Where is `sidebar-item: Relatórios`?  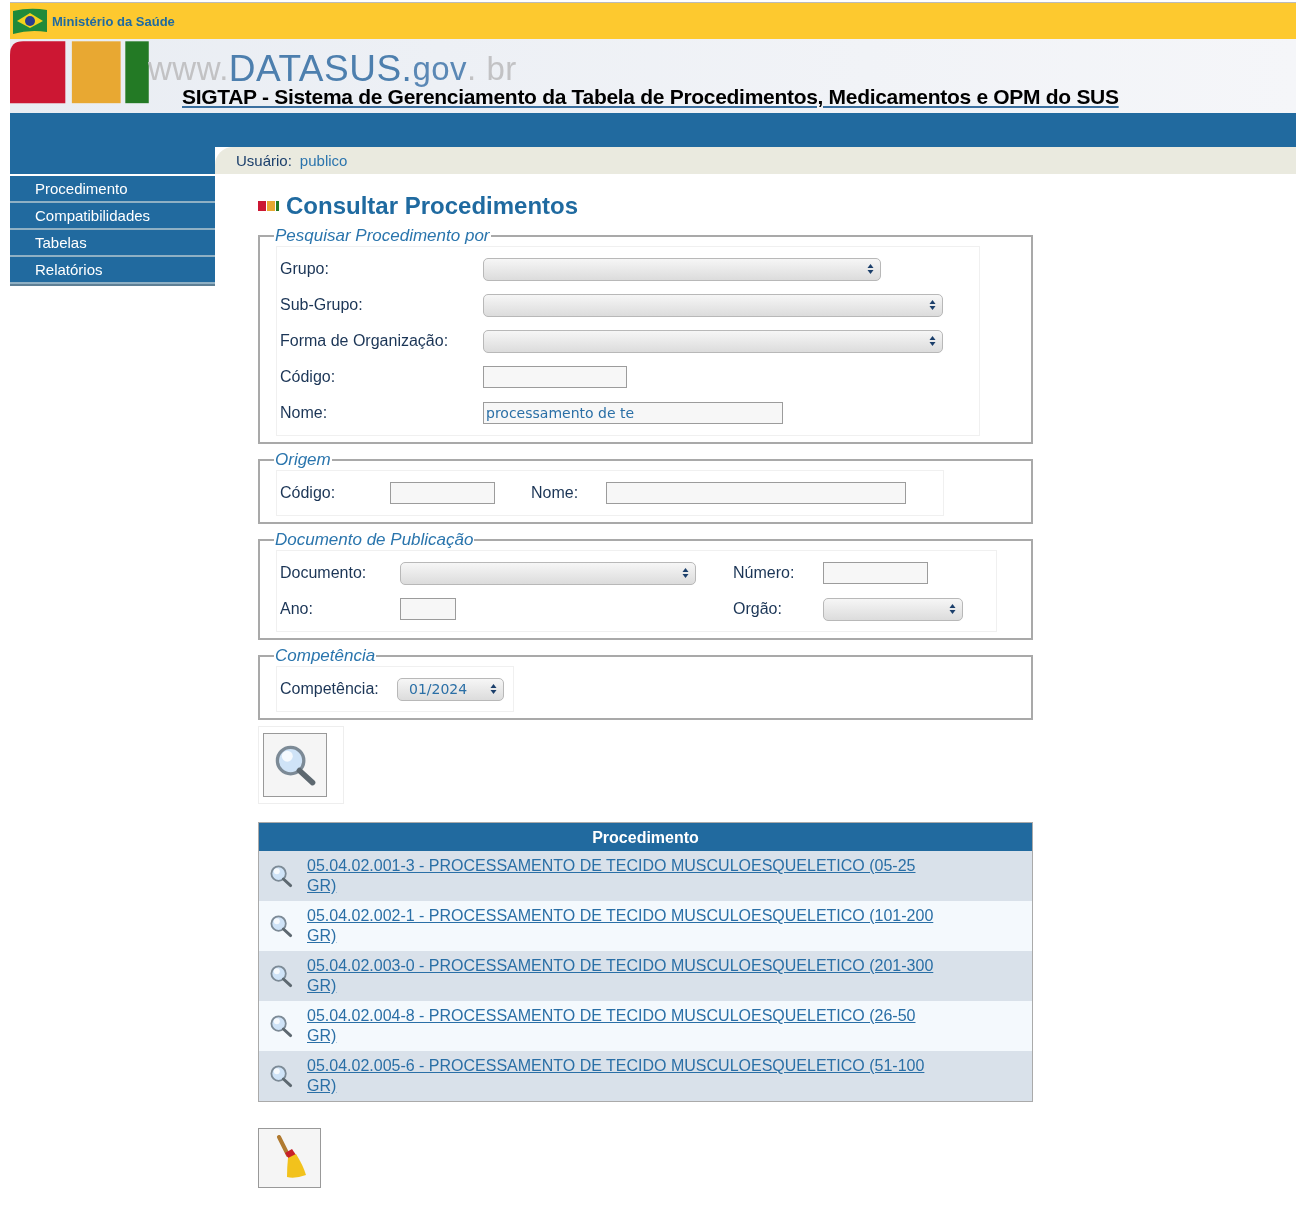 sidebar-item: Relatórios is located at coordinates (112, 270).